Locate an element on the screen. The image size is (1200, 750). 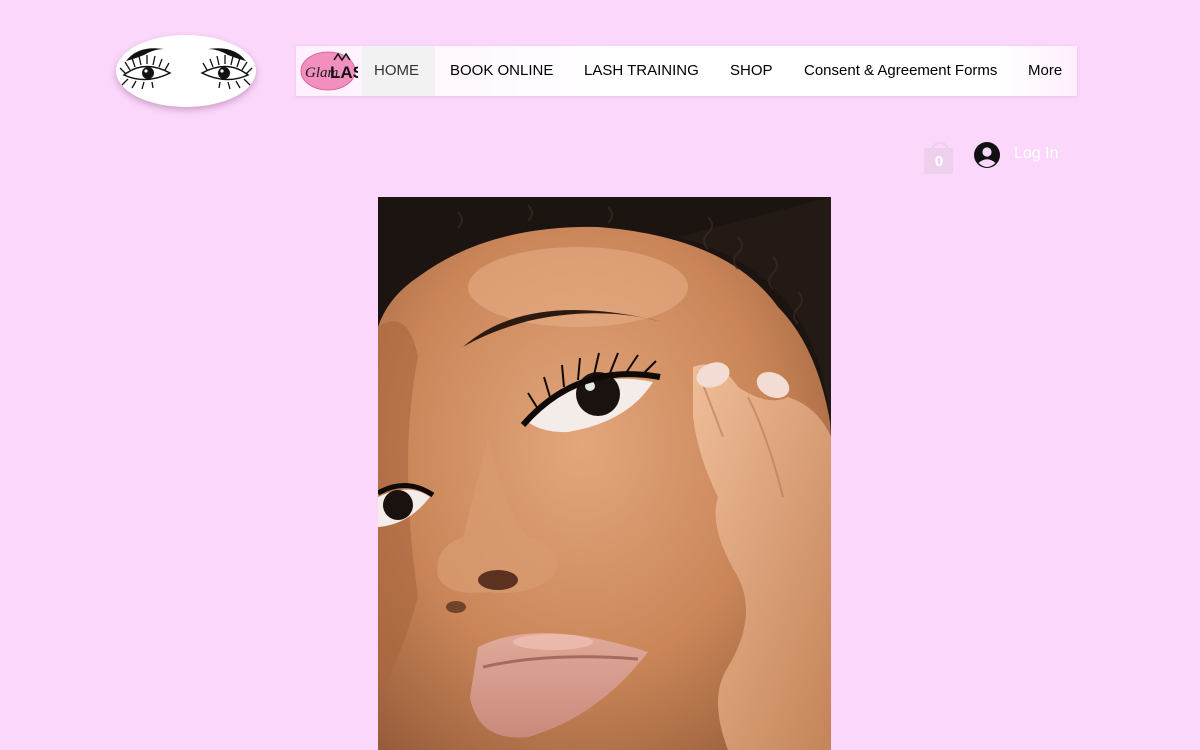
nav-item-more: More is located at coordinates (1045, 71).